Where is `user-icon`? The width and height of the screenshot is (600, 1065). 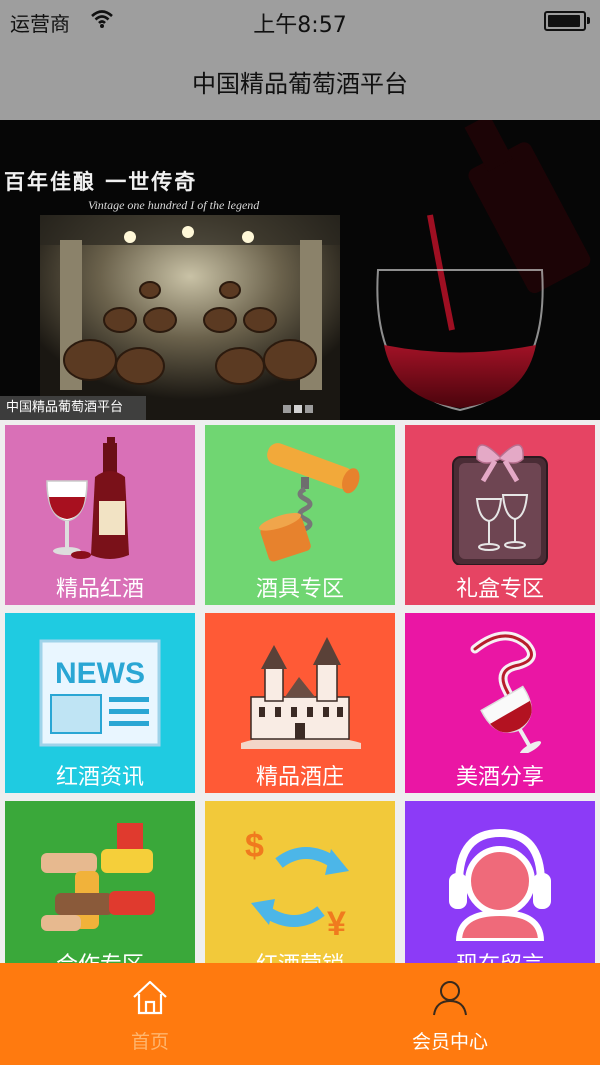
user-icon is located at coordinates (450, 998).